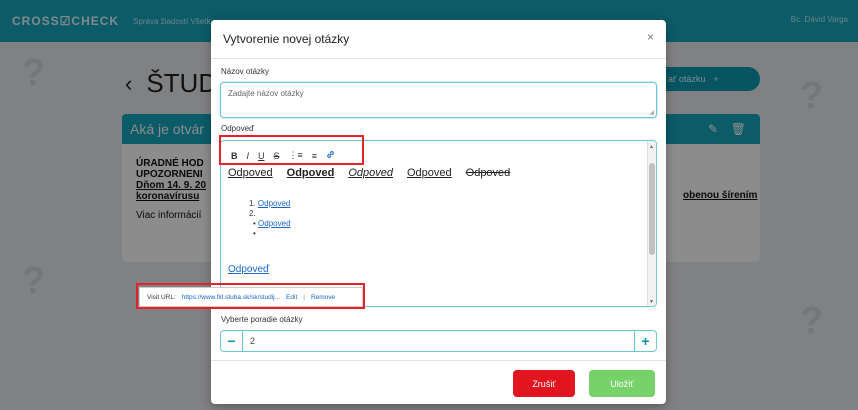 This screenshot has height=410, width=858. I want to click on list-item: • Odpoved, so click(270, 224).